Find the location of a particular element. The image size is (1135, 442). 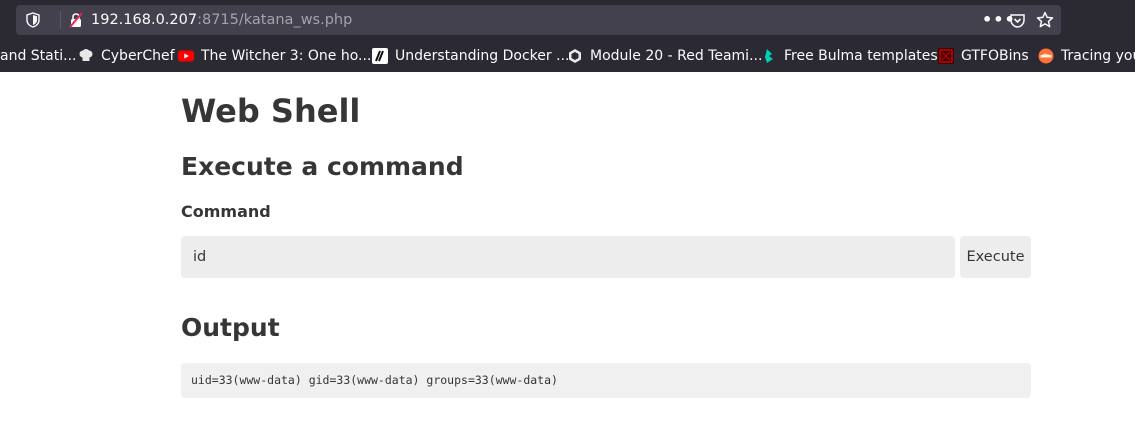

pocket-icon is located at coordinates (1017, 20).